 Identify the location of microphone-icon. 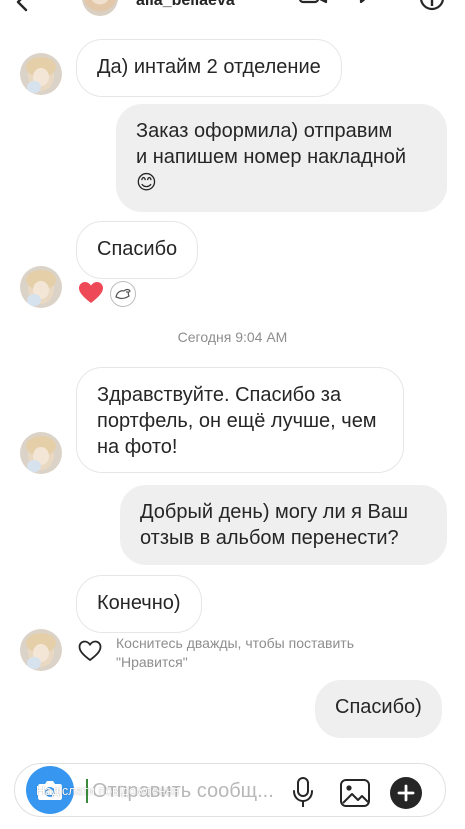
(303, 793).